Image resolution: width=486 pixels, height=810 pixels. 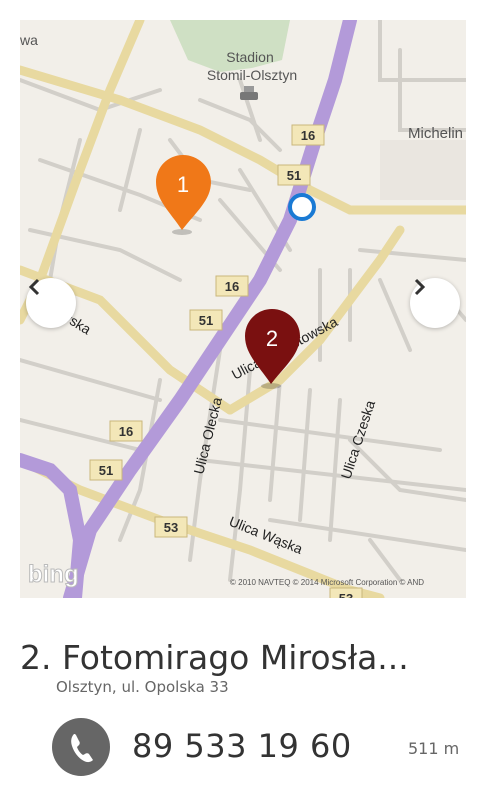 What do you see at coordinates (435, 133) in the screenshot?
I see `map-label-michelin: Michelin` at bounding box center [435, 133].